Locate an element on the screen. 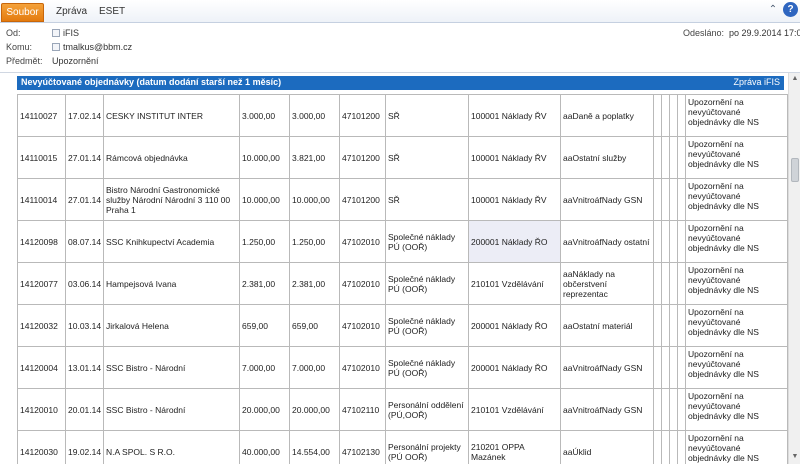 The width and height of the screenshot is (800, 464). department: Personální oddělení (PÚ,OOŘ) is located at coordinates (427, 409).